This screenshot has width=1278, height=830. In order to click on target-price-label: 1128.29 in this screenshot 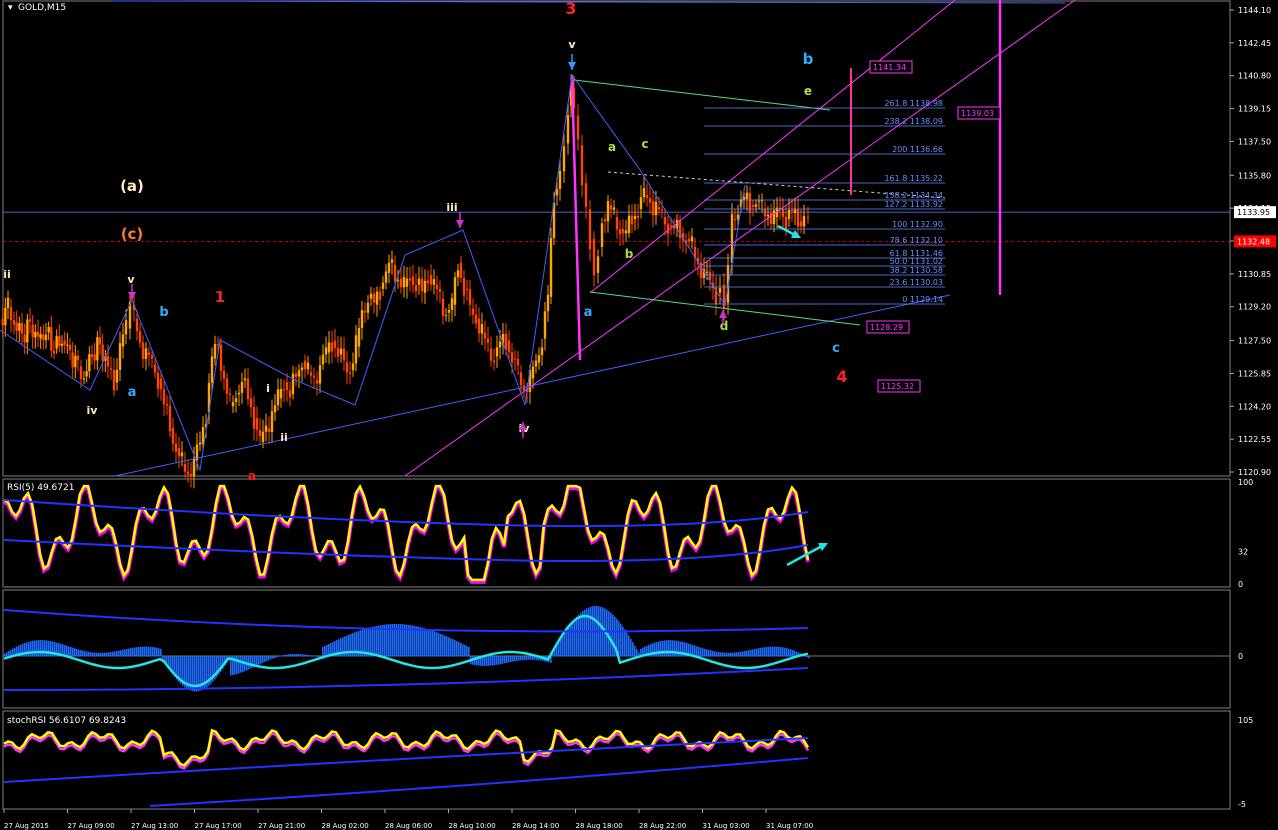, I will do `click(886, 327)`.